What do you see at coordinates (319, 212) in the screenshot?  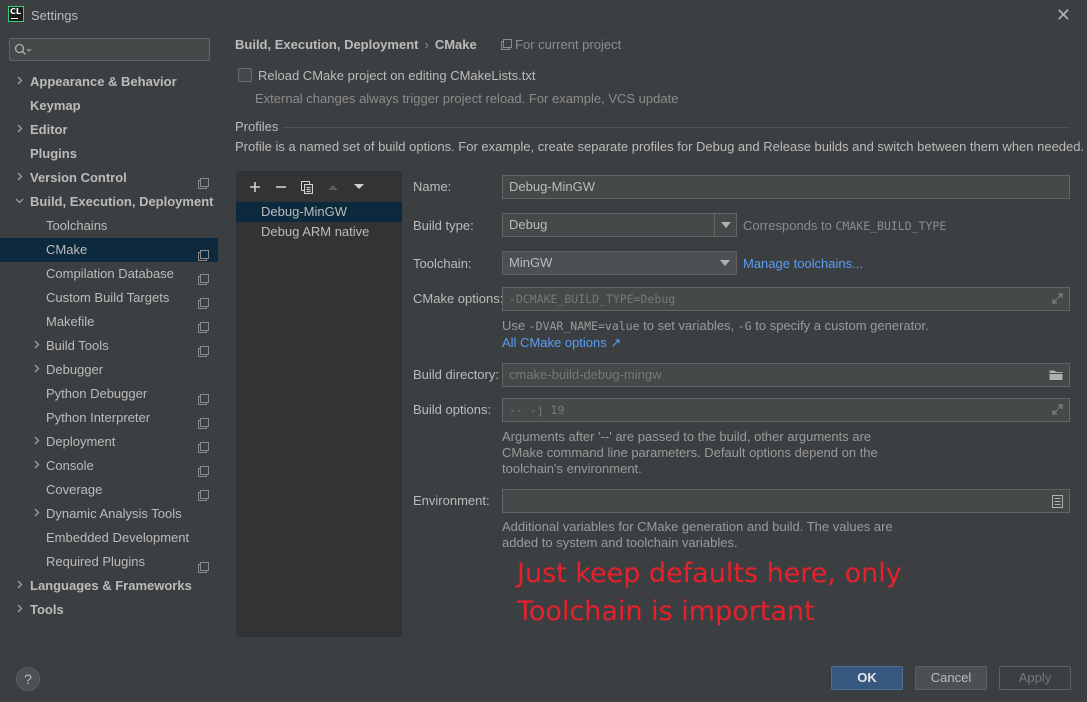 I see `profile-item: Debug-MinGW` at bounding box center [319, 212].